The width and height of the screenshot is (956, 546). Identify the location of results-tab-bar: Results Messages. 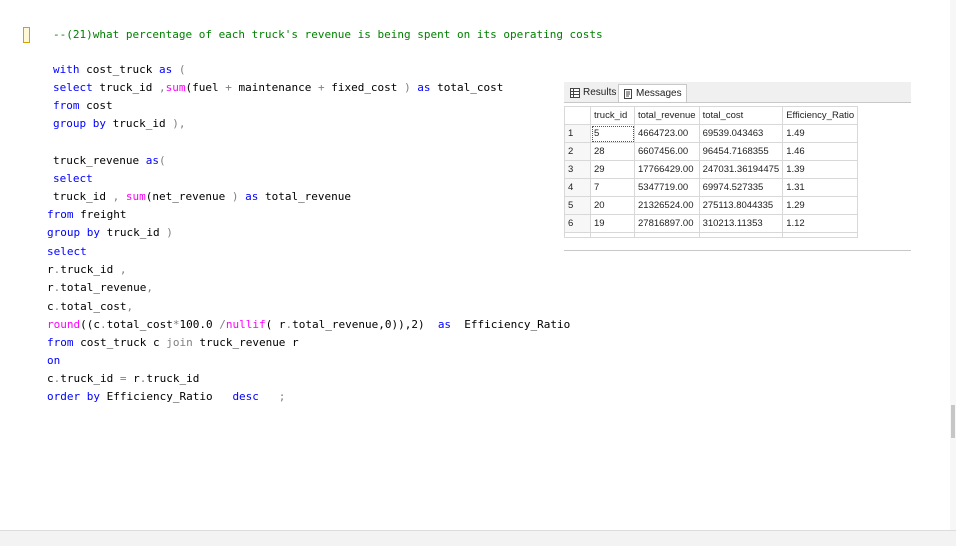
(737, 92).